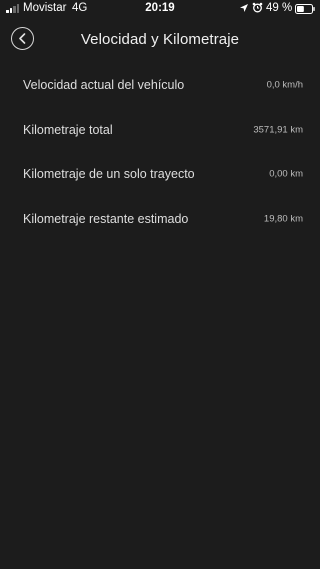  Describe the element at coordinates (244, 8) in the screenshot. I see `location-arrow-icon` at that location.